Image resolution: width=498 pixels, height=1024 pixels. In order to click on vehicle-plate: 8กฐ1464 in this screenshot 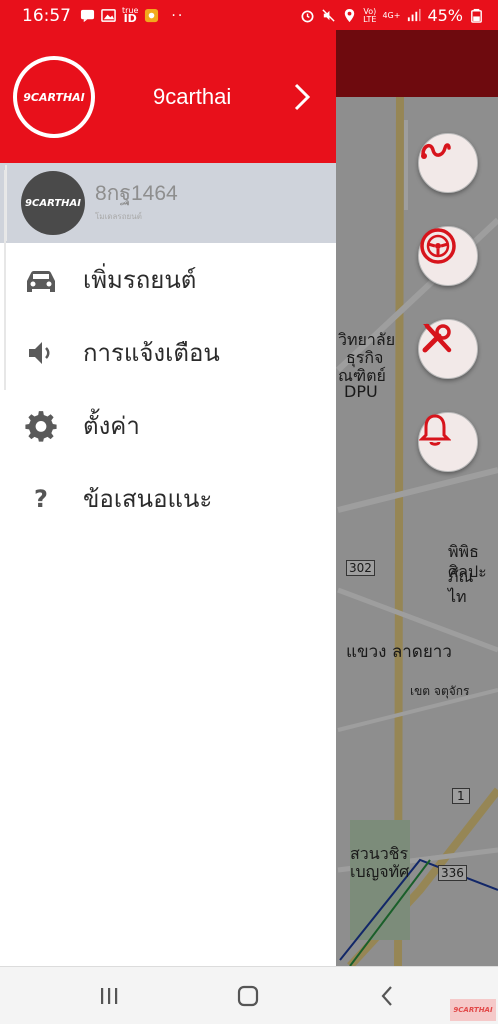, I will do `click(136, 193)`.